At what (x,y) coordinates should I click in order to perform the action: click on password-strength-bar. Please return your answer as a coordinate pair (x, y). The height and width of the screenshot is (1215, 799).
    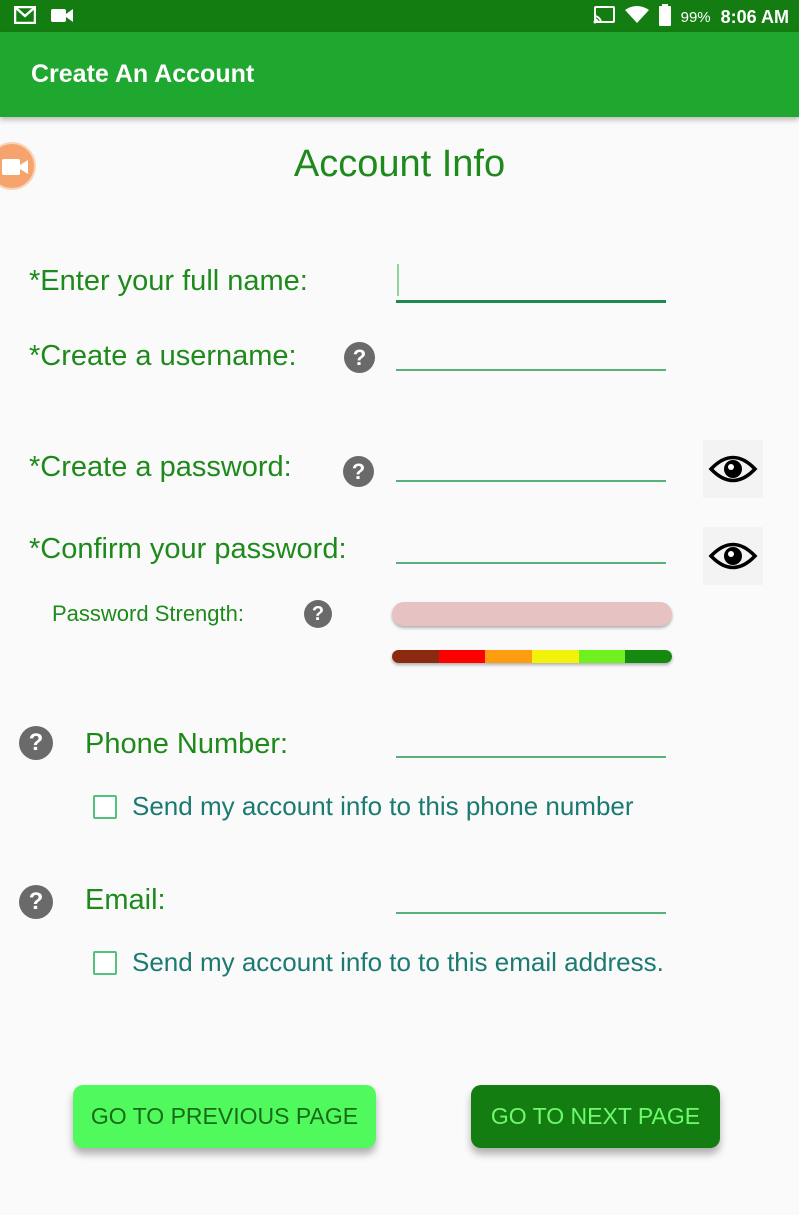
    Looking at the image, I should click on (532, 614).